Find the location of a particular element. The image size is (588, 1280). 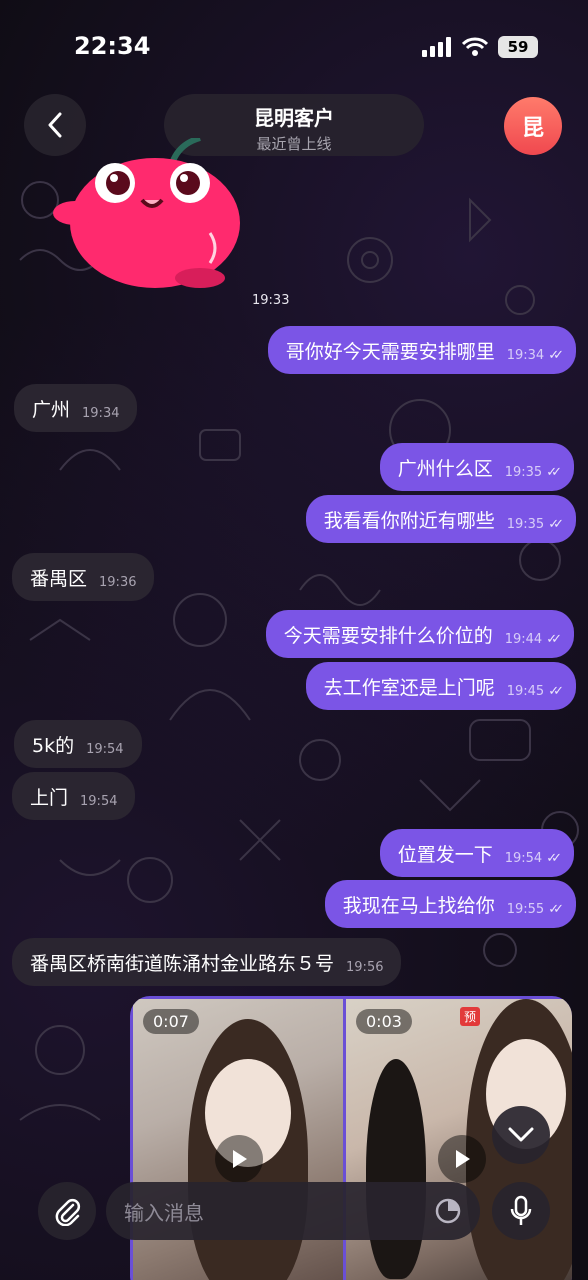

voice-record-button is located at coordinates (521, 1211).